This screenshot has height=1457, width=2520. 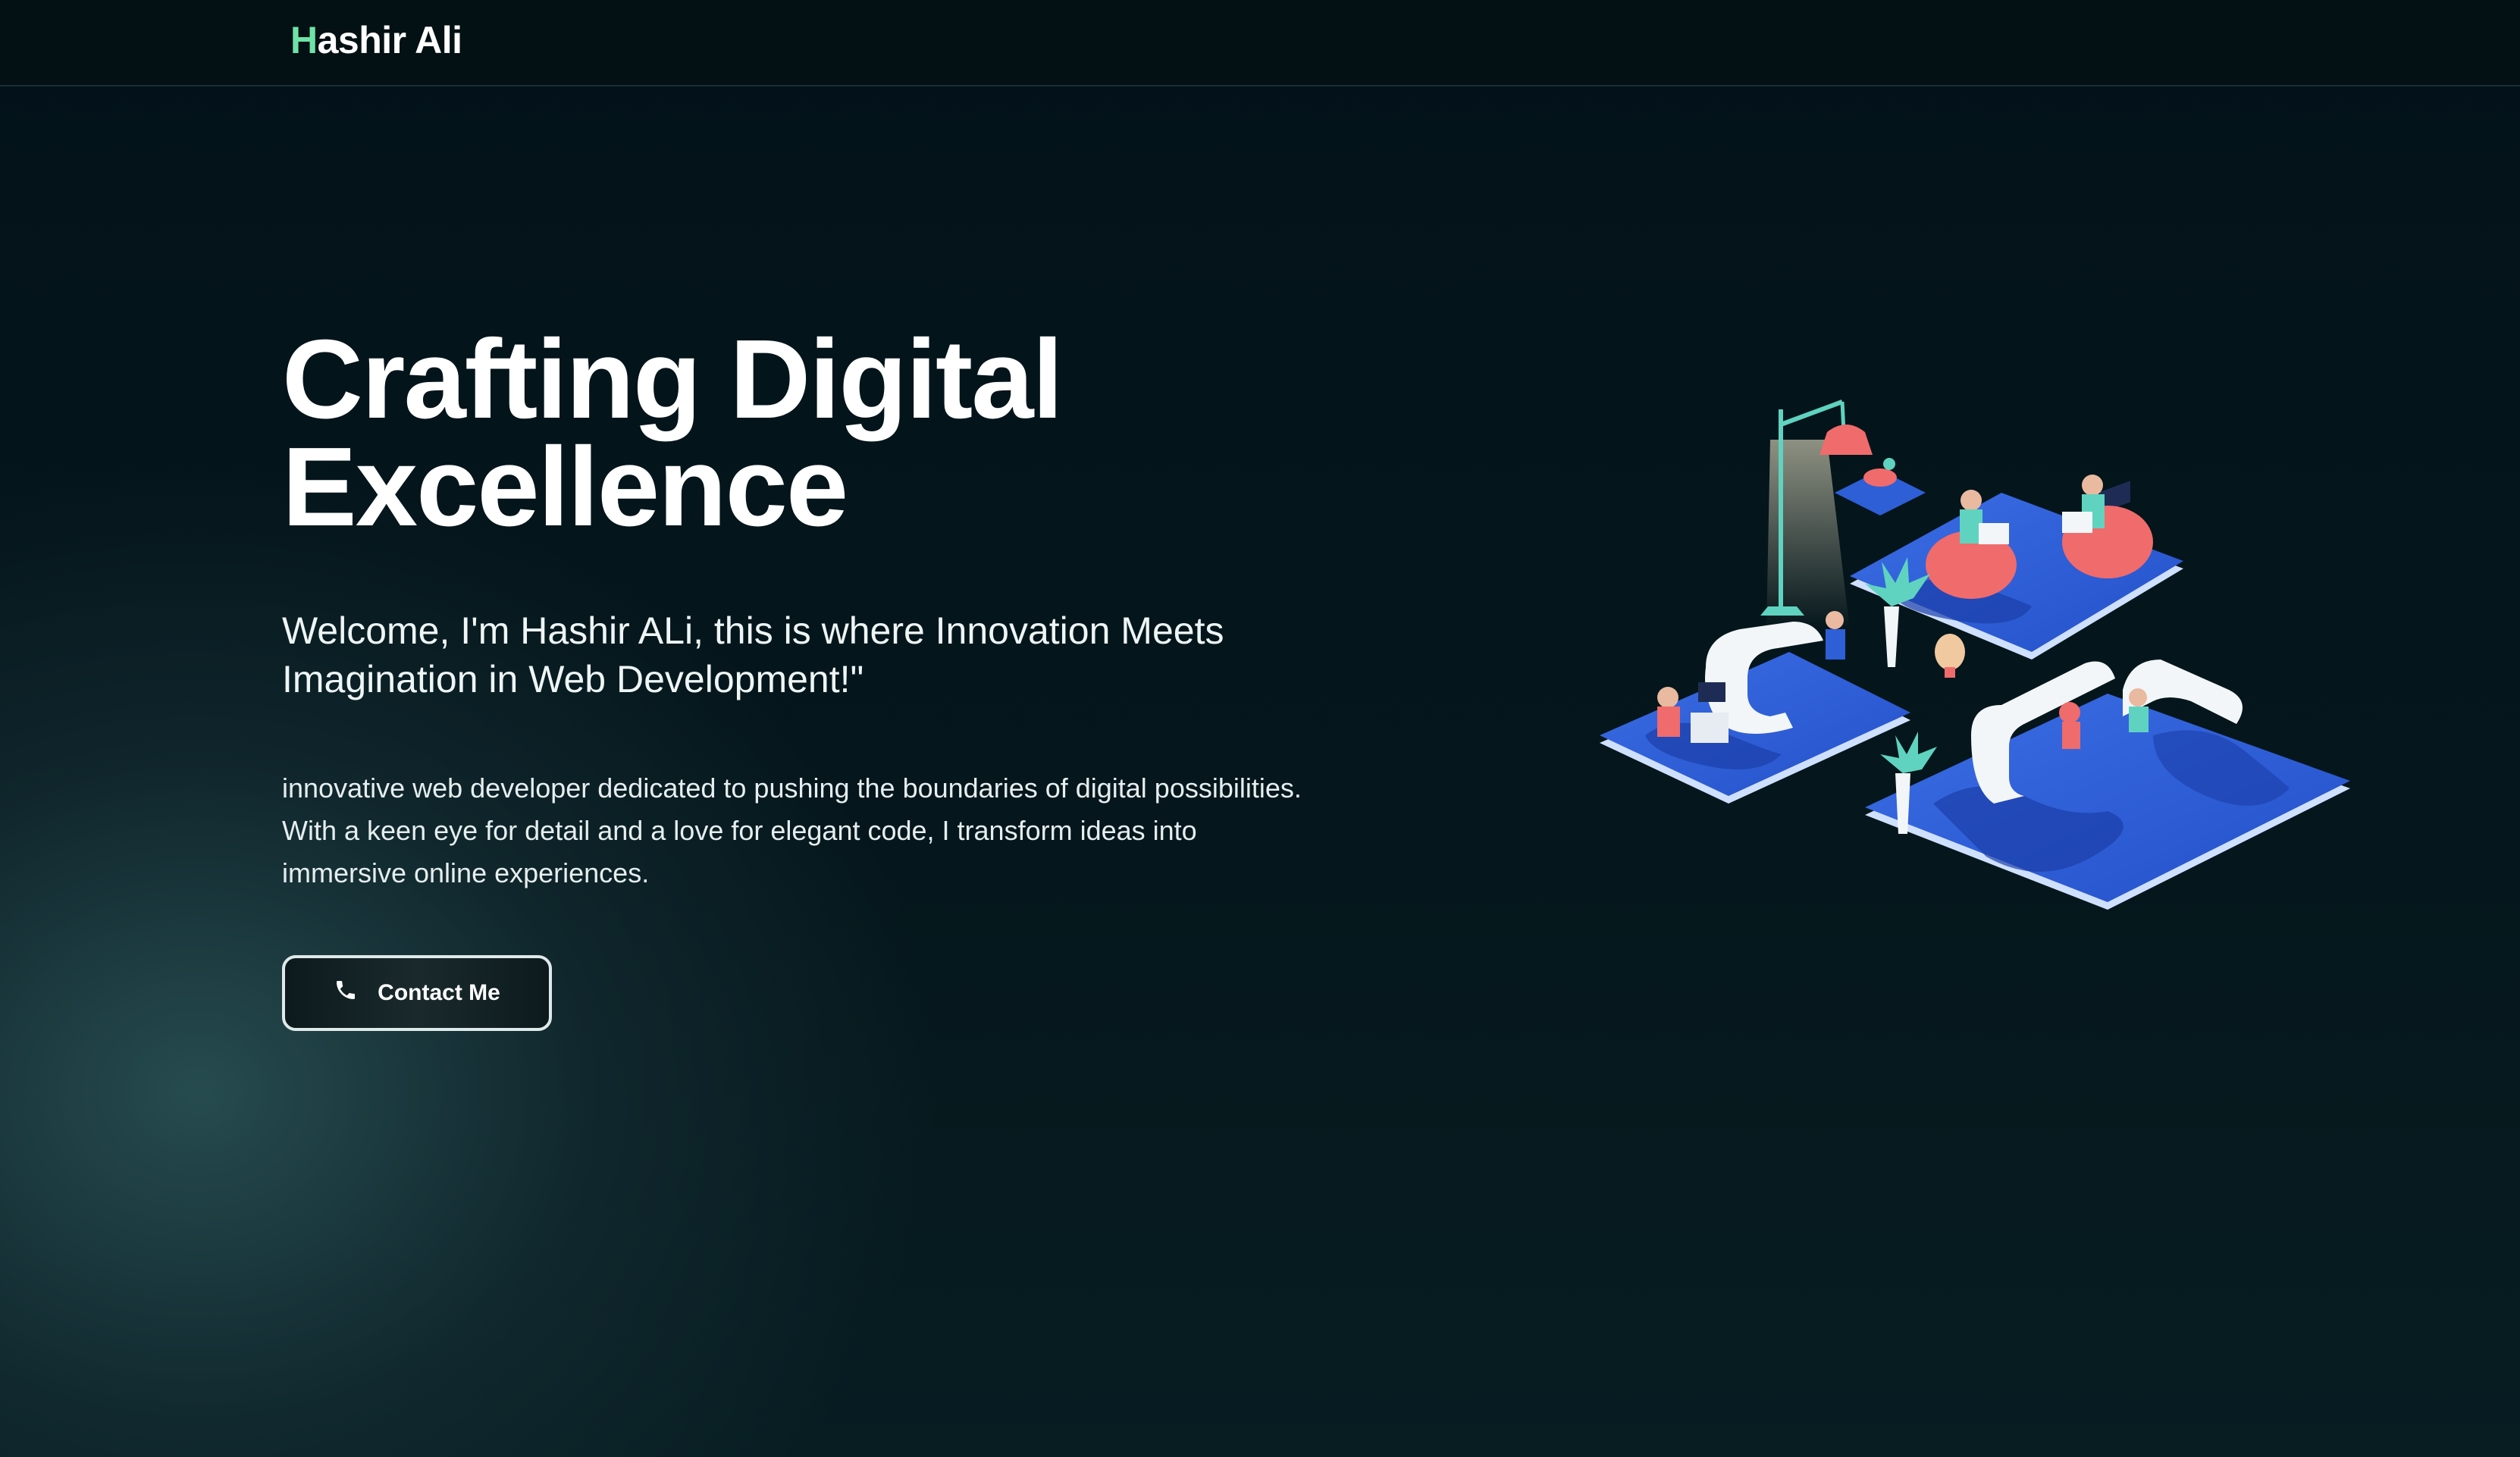 I want to click on platform-left, so click(x=1755, y=707).